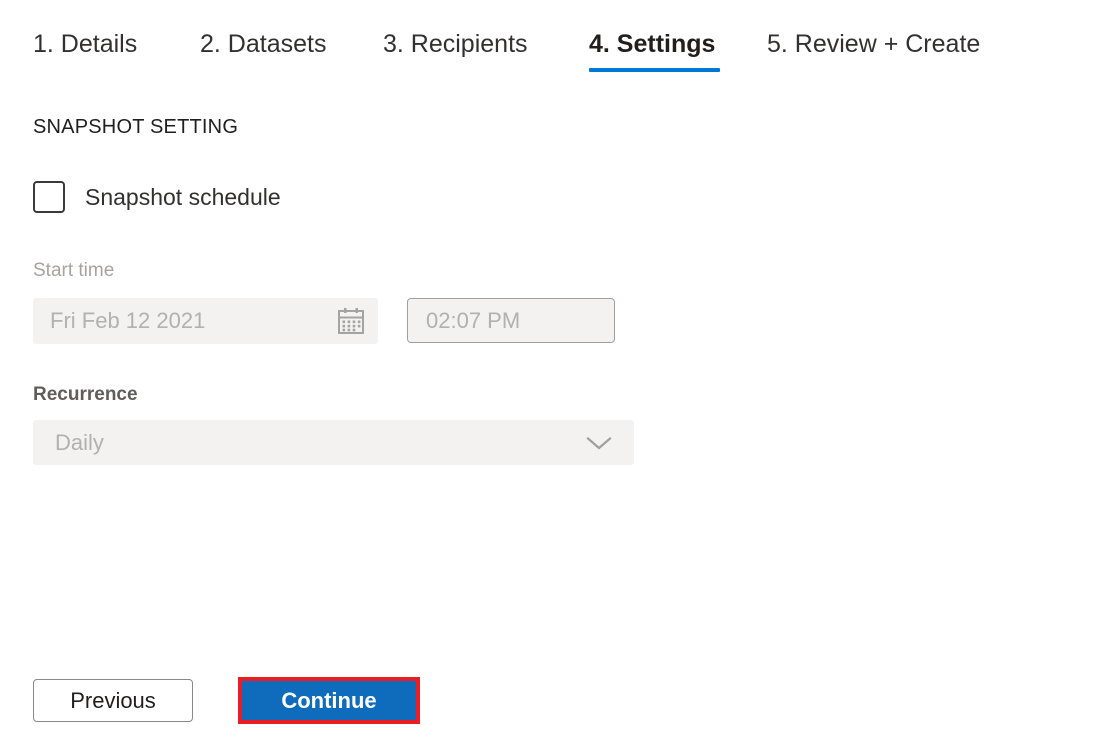  I want to click on tab-recipients: 3. Recipients, so click(455, 44).